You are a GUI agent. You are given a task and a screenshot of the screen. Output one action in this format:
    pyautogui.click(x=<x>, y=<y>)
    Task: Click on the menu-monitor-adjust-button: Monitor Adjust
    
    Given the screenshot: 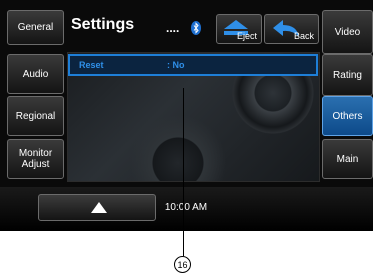 What is the action you would take?
    pyautogui.click(x=35, y=159)
    